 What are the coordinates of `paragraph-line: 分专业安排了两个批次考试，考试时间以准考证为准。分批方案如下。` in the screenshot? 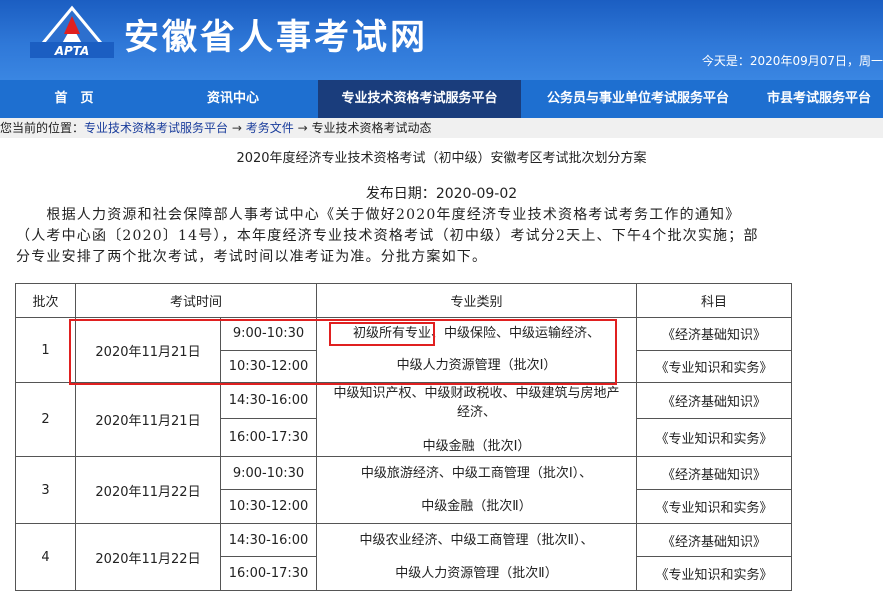 It's located at (252, 257).